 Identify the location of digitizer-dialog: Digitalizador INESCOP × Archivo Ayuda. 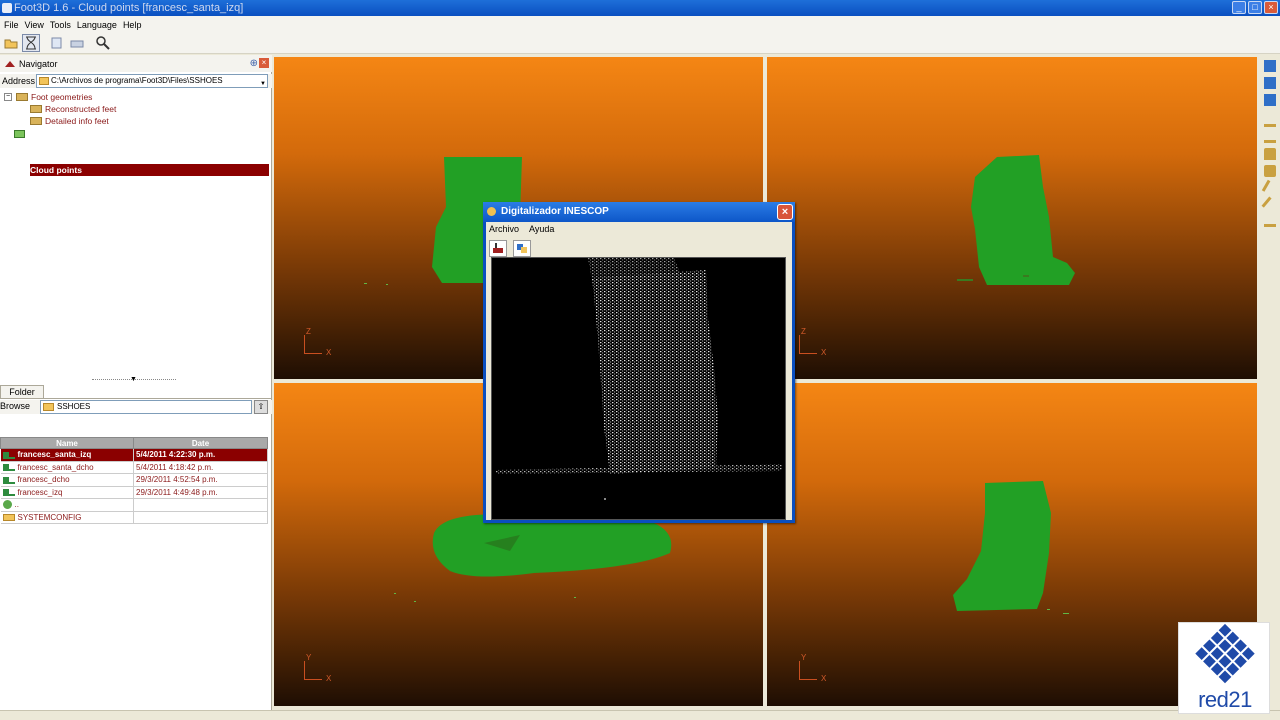
(639, 362).